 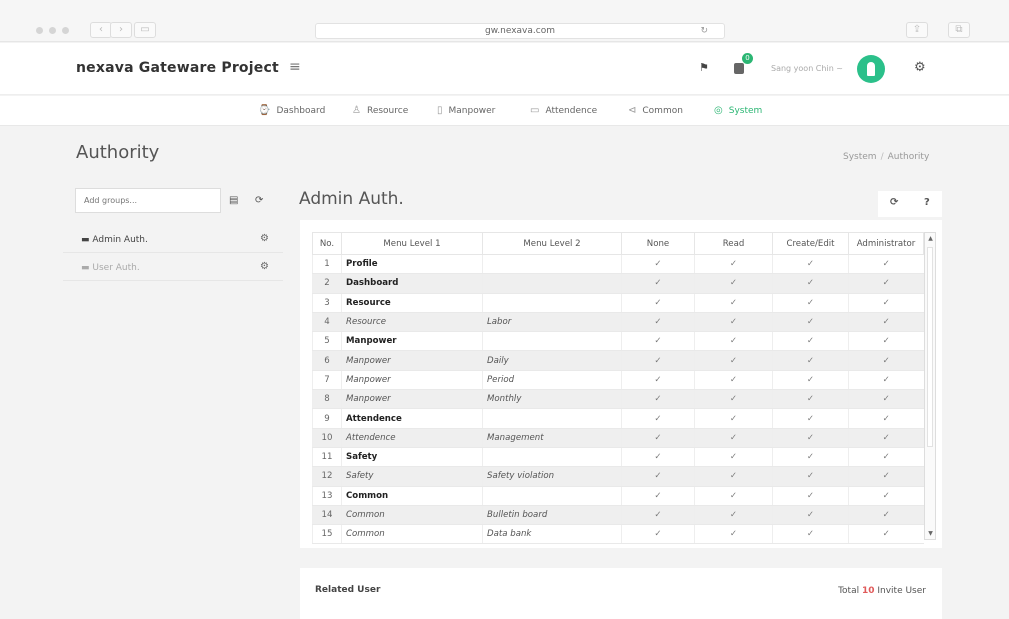 I want to click on nav-dashboard: ⌚ Dashboard, so click(x=291, y=110).